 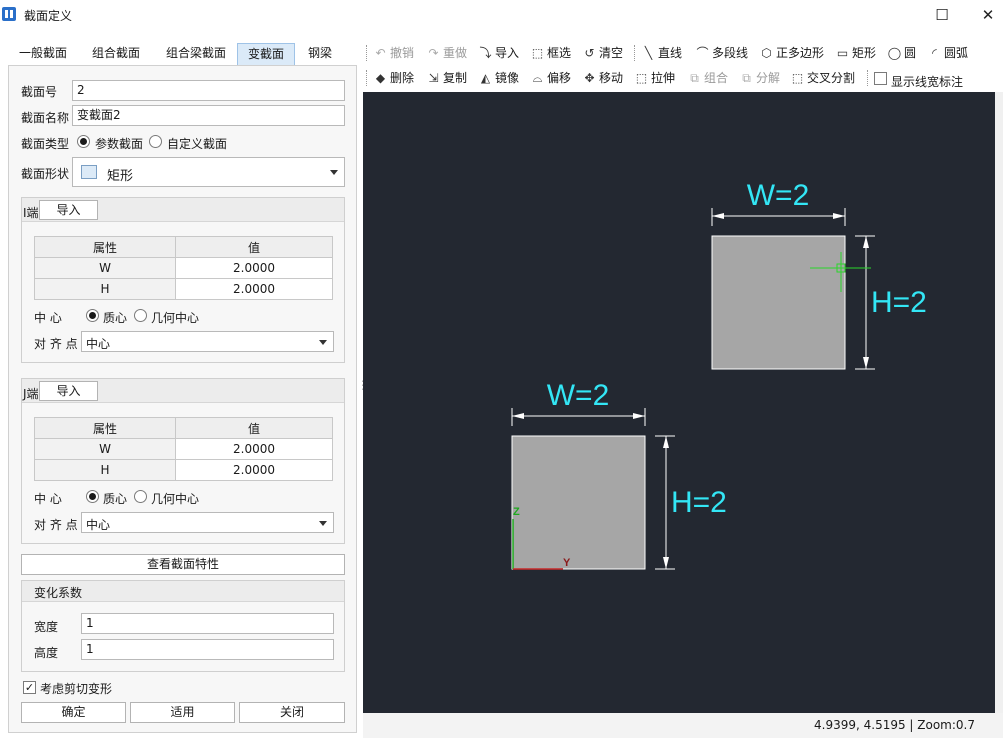 I want to click on close-button: ✕, so click(x=988, y=15).